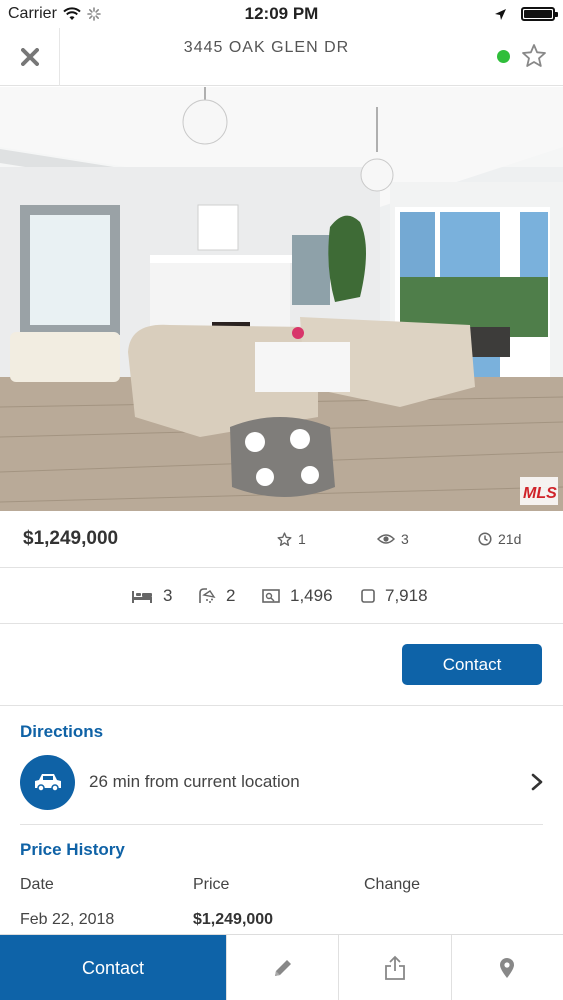 The height and width of the screenshot is (1000, 563). What do you see at coordinates (281, 57) in the screenshot?
I see `nav-bar: 3445 OAK GLEN DR` at bounding box center [281, 57].